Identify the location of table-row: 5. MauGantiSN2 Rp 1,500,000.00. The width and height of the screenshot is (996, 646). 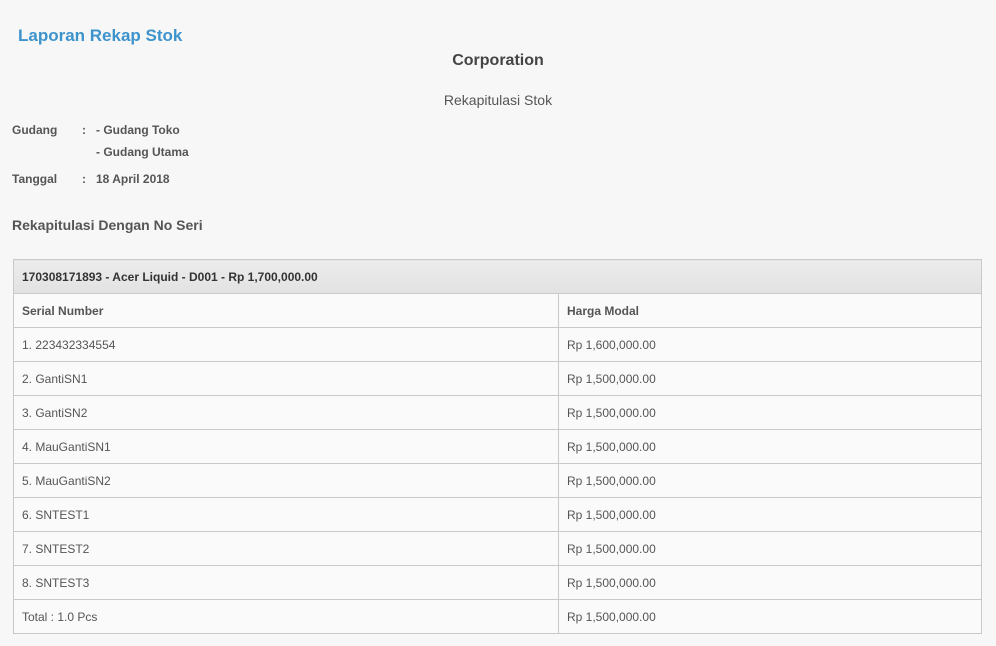
(497, 480).